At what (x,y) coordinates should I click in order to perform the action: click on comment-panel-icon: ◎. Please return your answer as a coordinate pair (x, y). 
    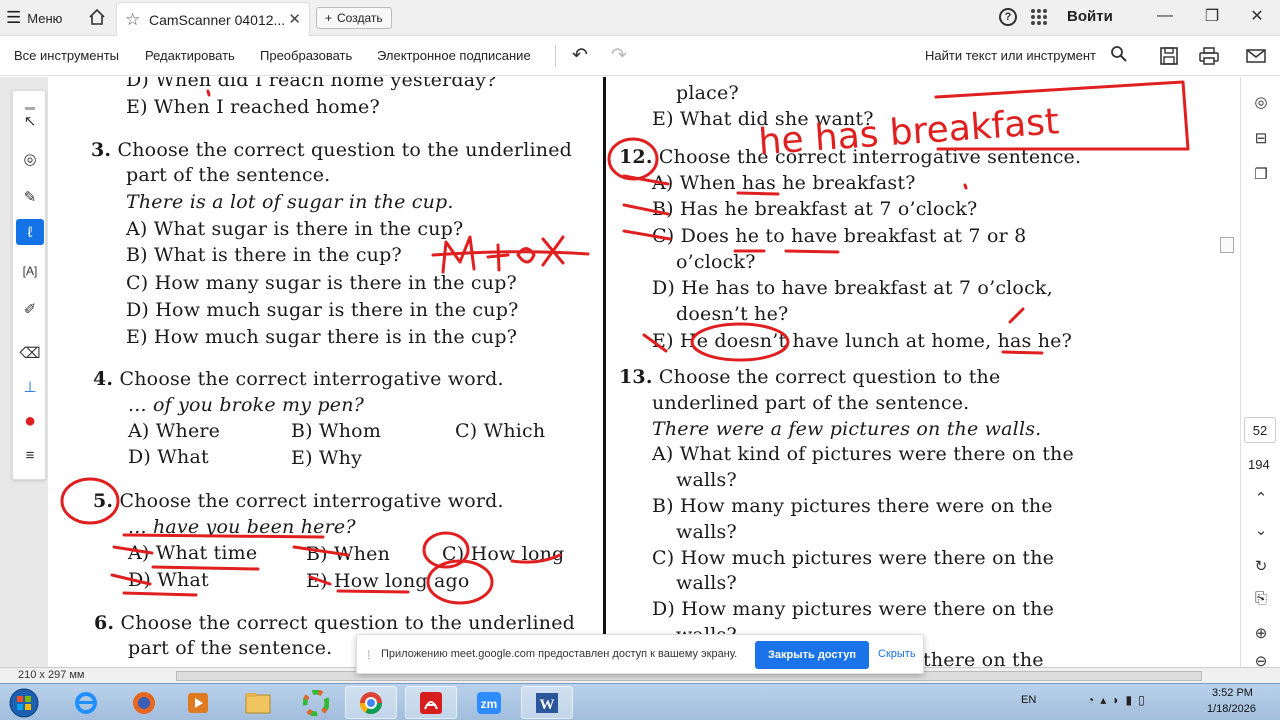
    Looking at the image, I should click on (1261, 102).